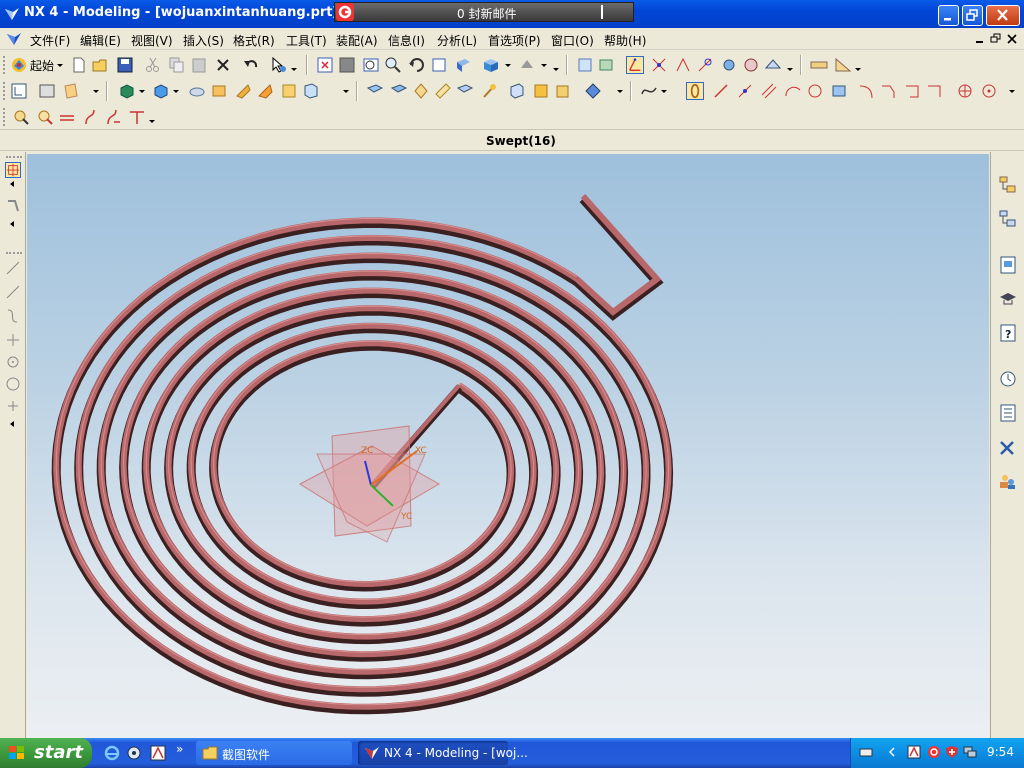 The width and height of the screenshot is (1024, 768). What do you see at coordinates (465, 91) in the screenshot?
I see `suppress-icon` at bounding box center [465, 91].